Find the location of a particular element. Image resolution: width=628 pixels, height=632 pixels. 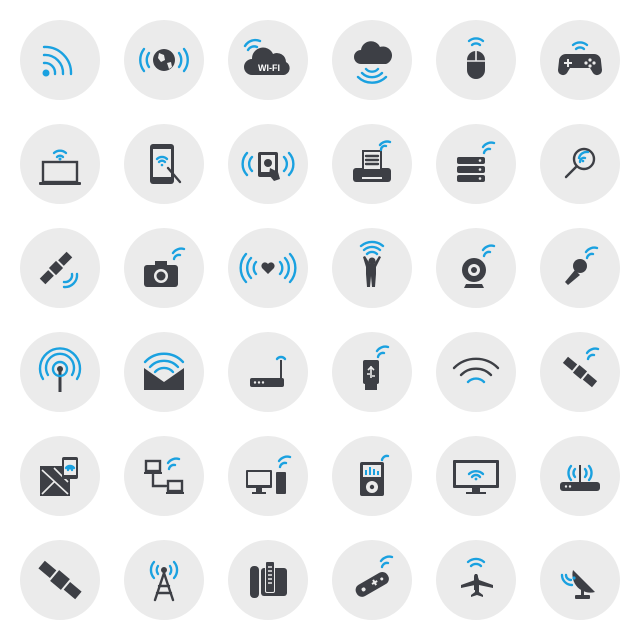

touch-device-wifi-icon is located at coordinates (268, 164).